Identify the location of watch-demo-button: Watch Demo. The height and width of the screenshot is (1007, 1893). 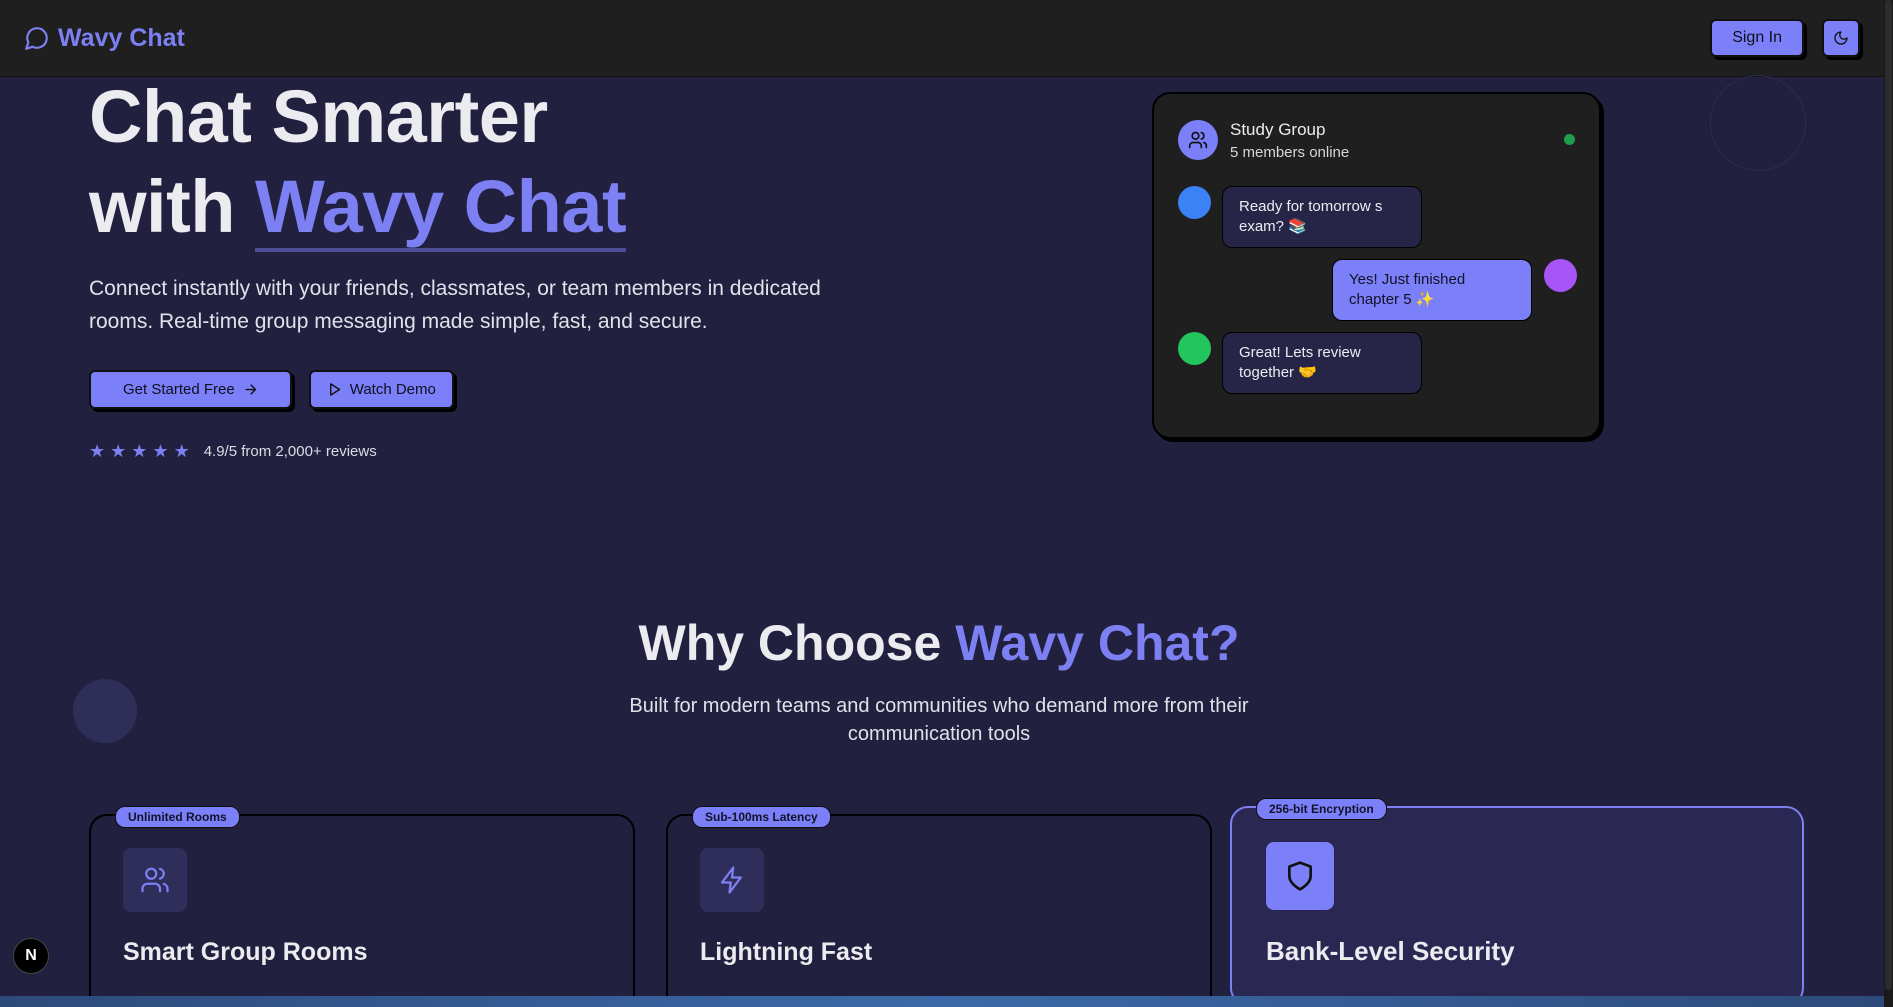
(381, 389).